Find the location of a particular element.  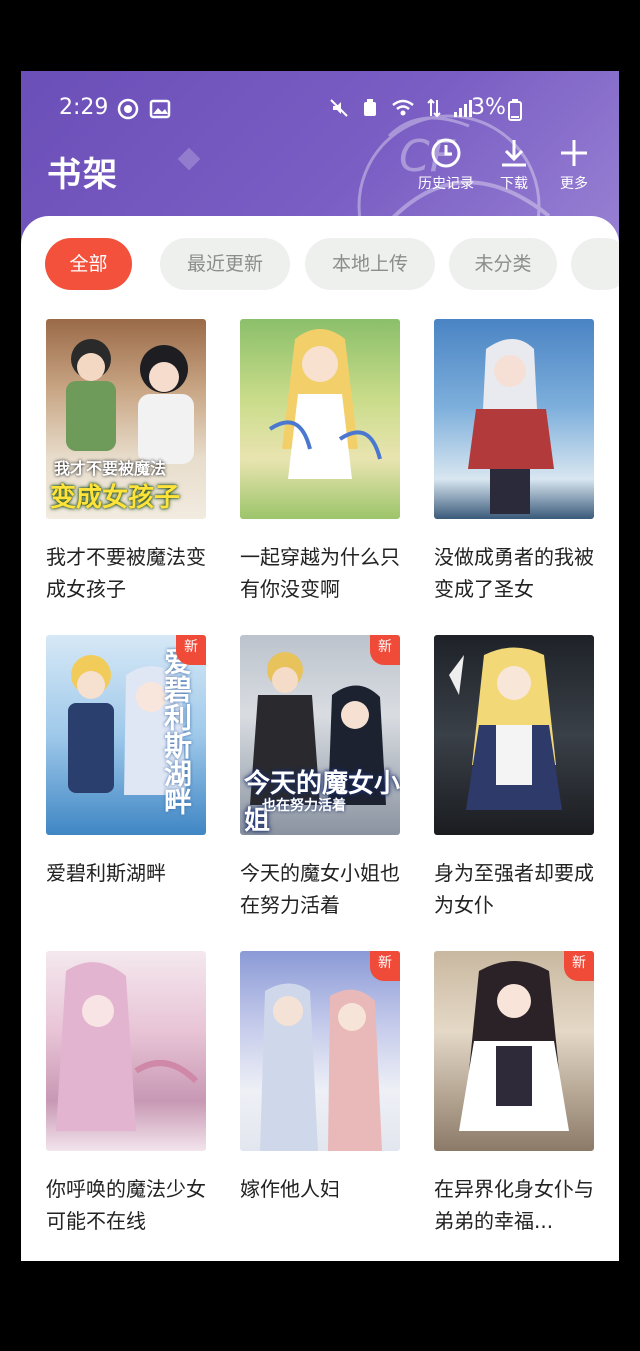

more-label: 更多 is located at coordinates (574, 184).